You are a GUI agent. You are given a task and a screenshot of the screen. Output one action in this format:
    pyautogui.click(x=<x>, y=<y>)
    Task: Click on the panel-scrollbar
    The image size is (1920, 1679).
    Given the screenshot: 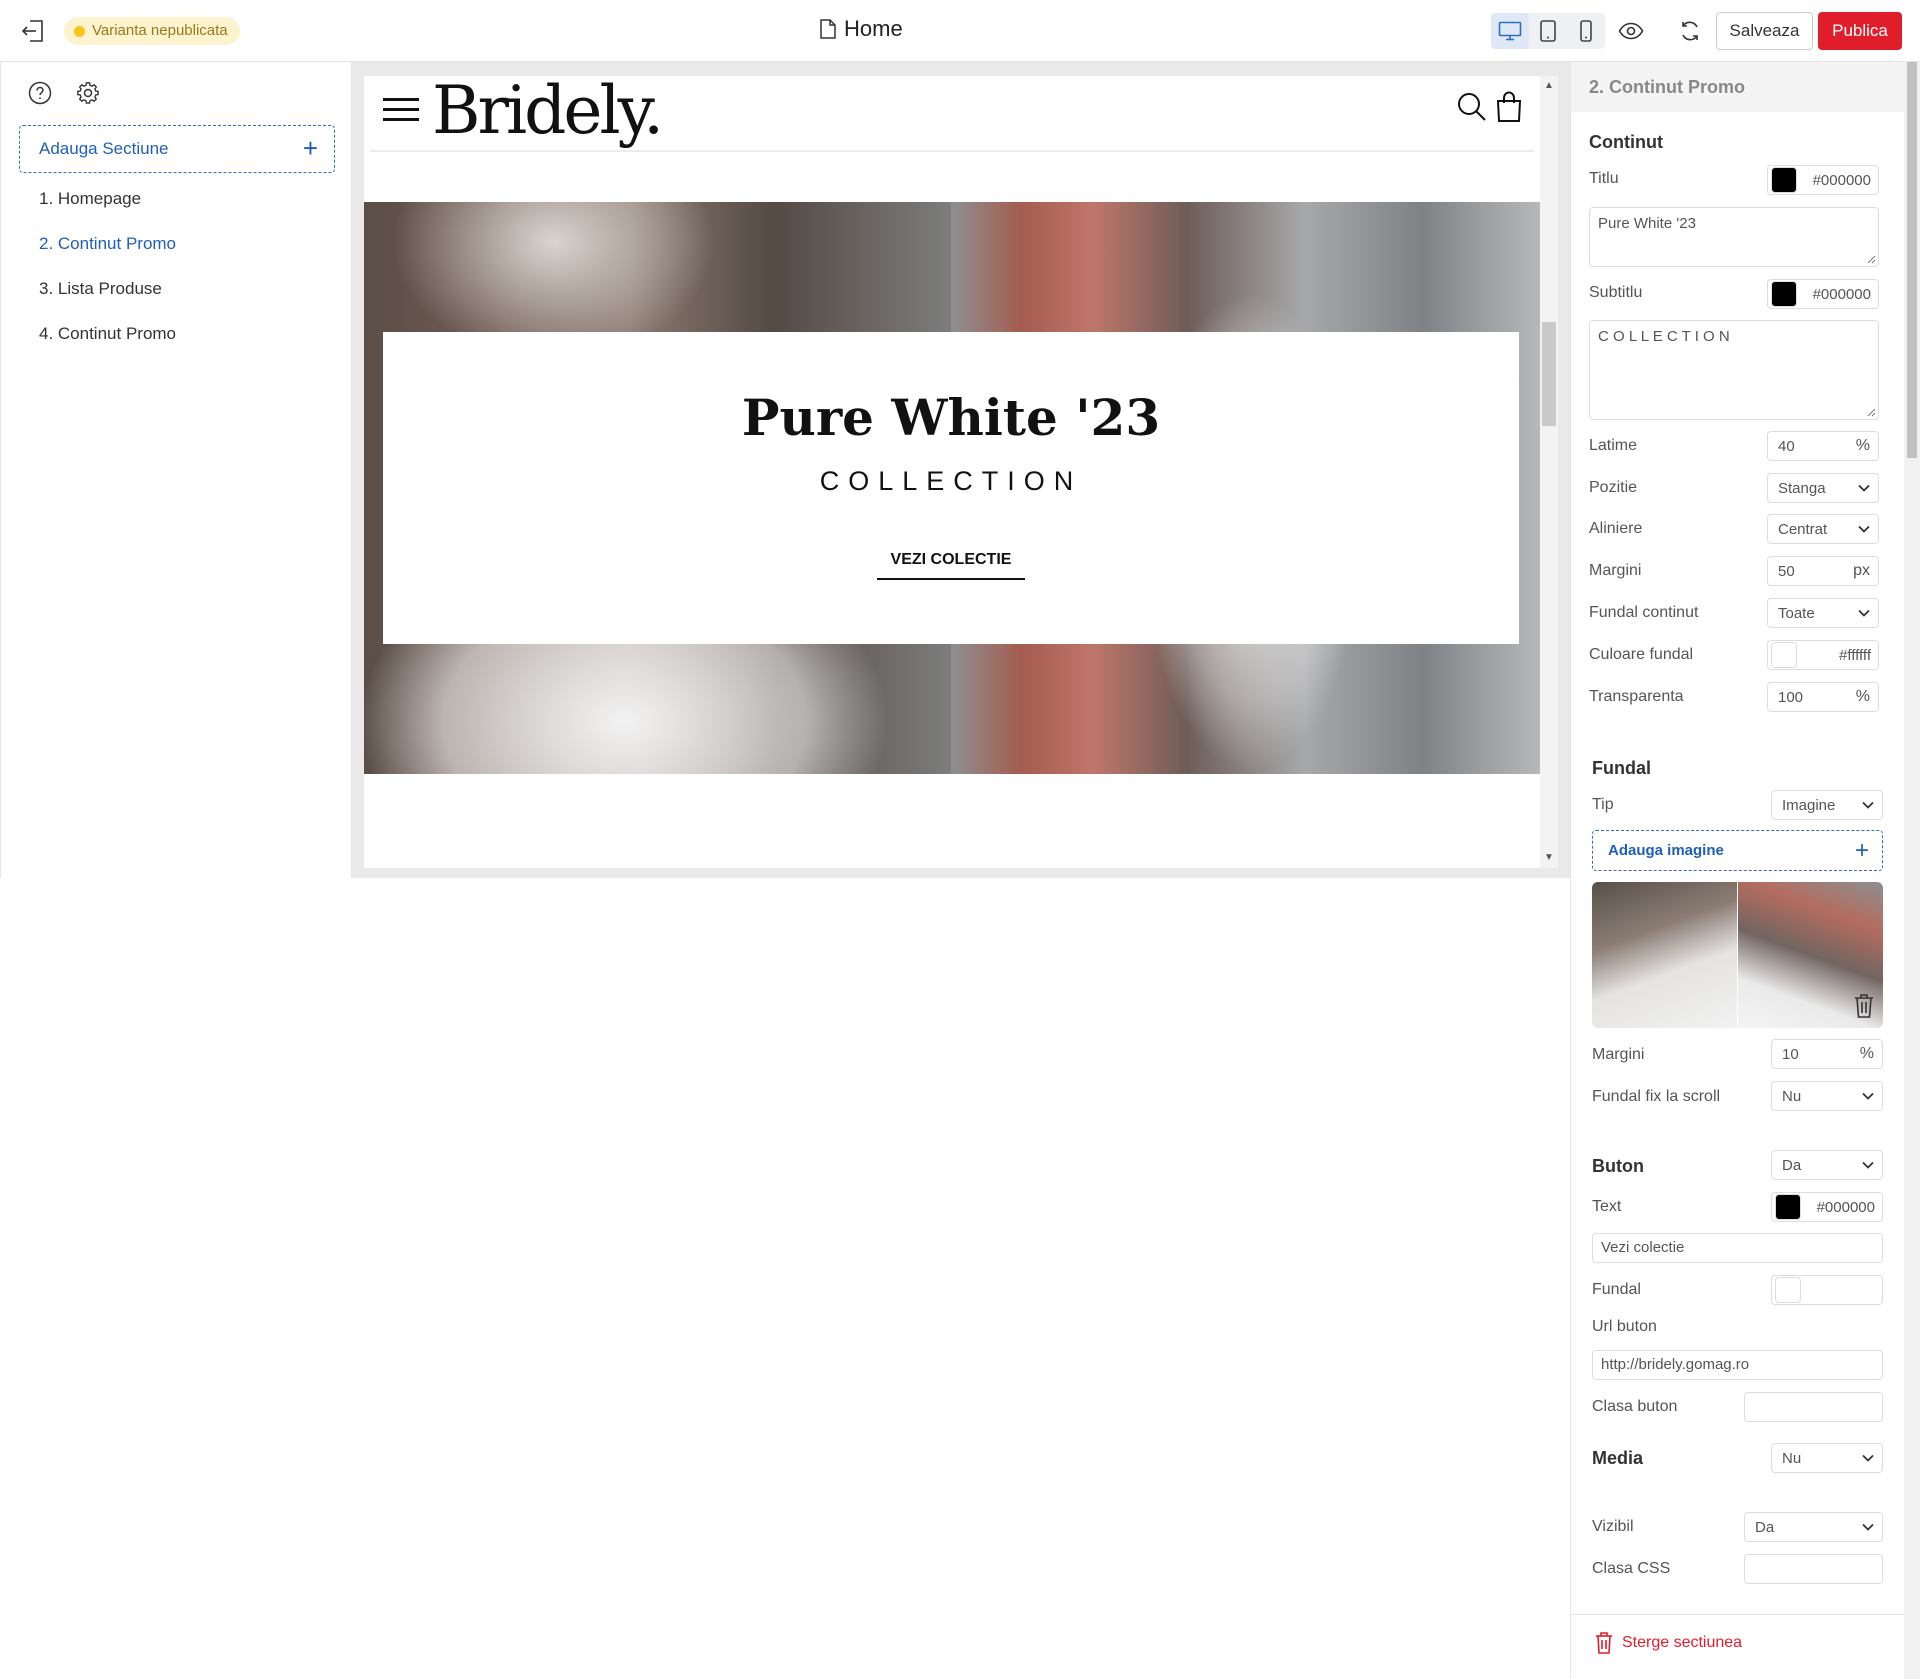 What is the action you would take?
    pyautogui.click(x=1912, y=870)
    